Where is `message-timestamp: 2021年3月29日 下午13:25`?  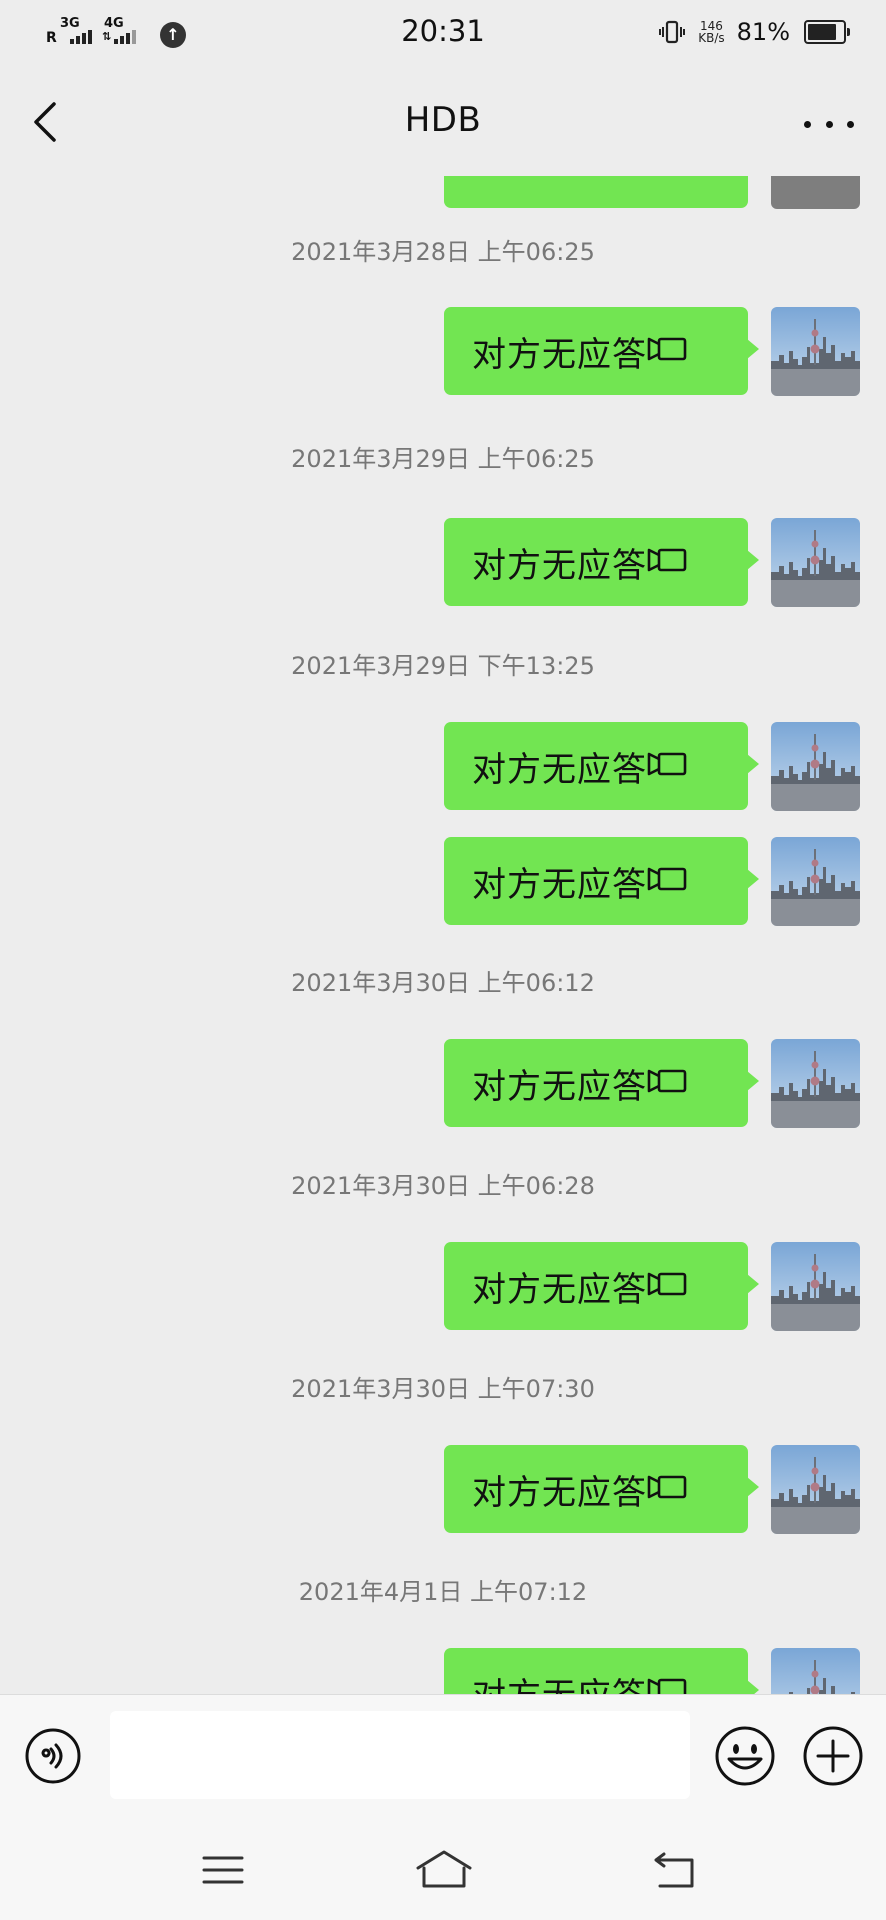 message-timestamp: 2021年3月29日 下午13:25 is located at coordinates (443, 666).